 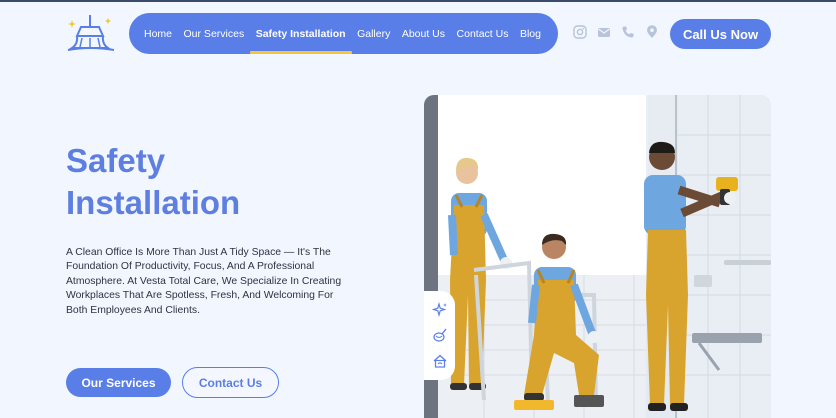 I want to click on location-pin-icon, so click(x=652, y=32).